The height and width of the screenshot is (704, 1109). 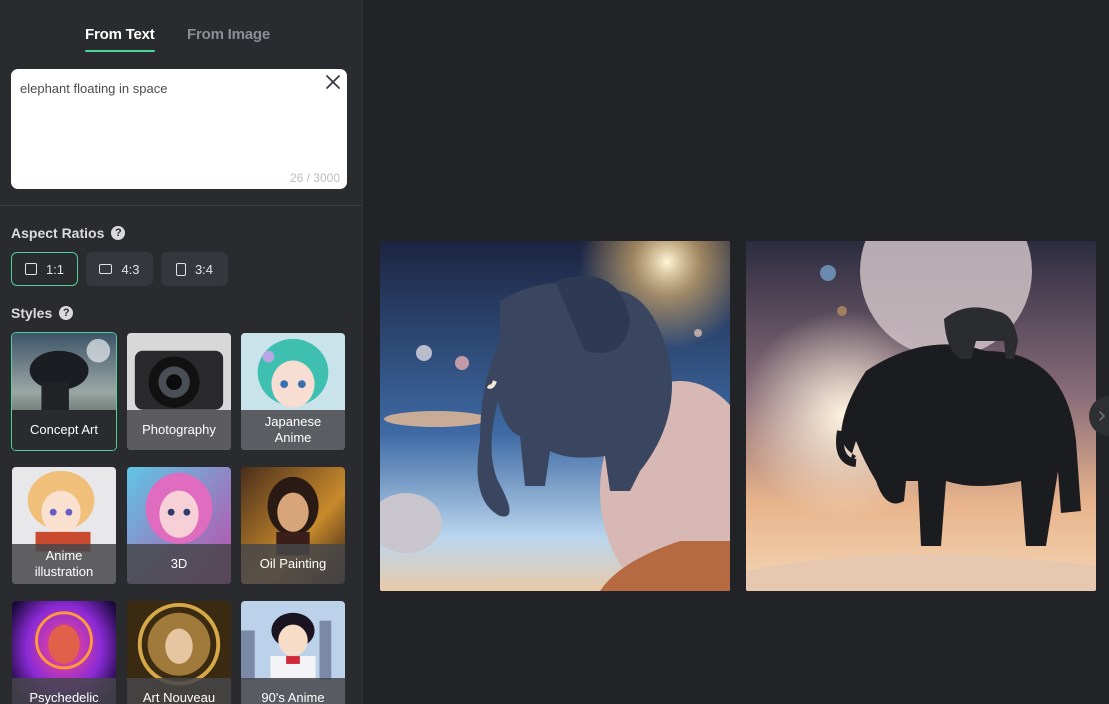 I want to click on tab-from-text: From Text, so click(x=120, y=39).